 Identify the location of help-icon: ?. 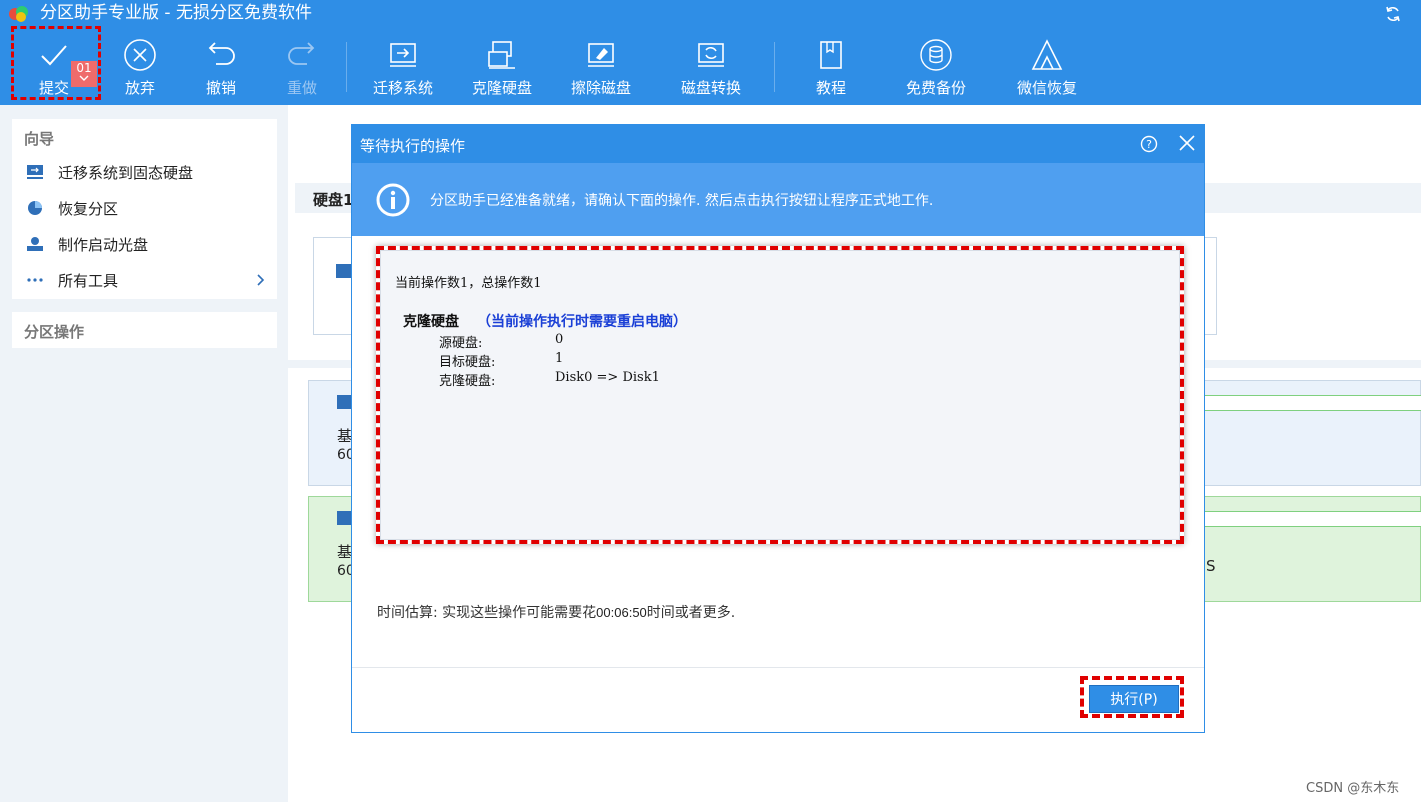
(1149, 144).